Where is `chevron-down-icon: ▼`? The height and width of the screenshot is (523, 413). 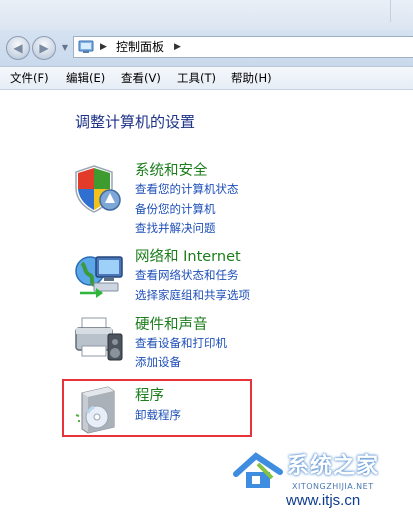 chevron-down-icon: ▼ is located at coordinates (65, 47).